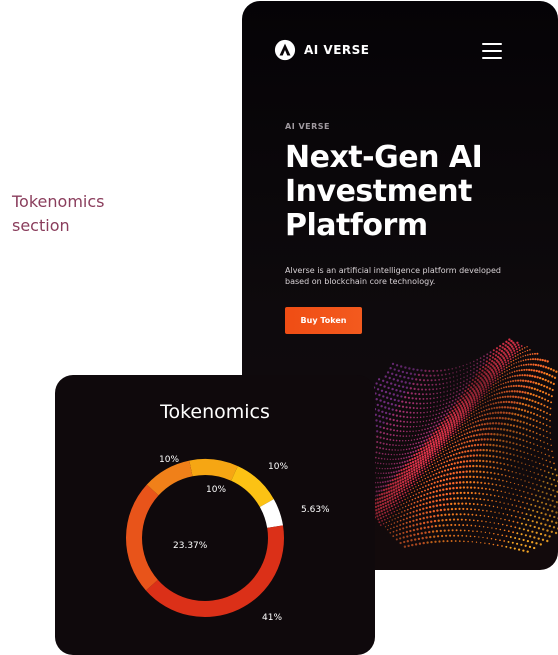 The image size is (558, 655). I want to click on section-caption: Tokenomics section, so click(58, 213).